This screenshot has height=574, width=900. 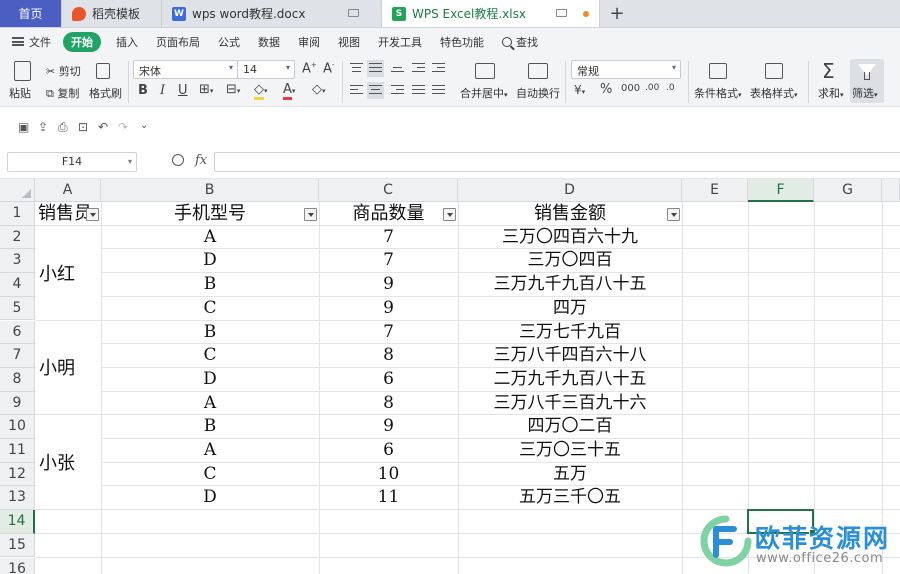 I want to click on column-header-f: F, so click(x=781, y=190).